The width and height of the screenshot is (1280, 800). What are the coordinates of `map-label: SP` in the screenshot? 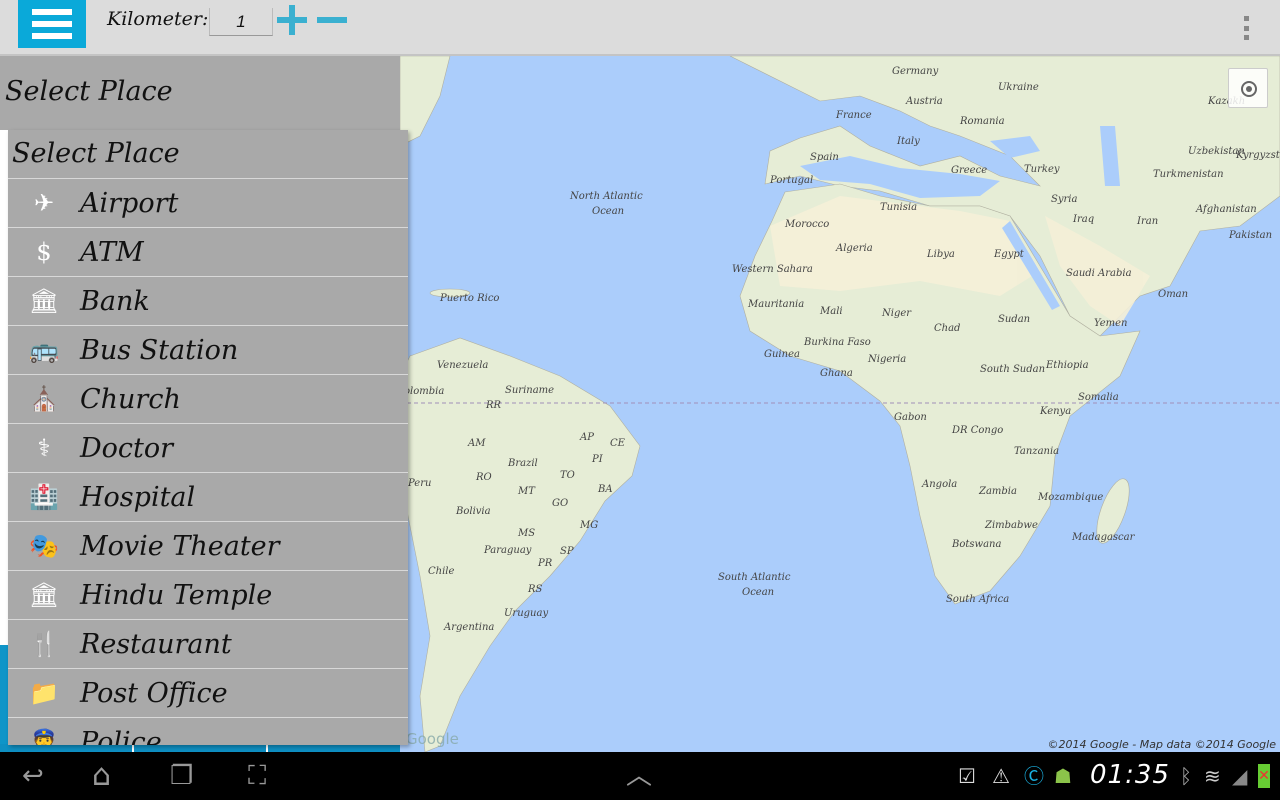 It's located at (567, 551).